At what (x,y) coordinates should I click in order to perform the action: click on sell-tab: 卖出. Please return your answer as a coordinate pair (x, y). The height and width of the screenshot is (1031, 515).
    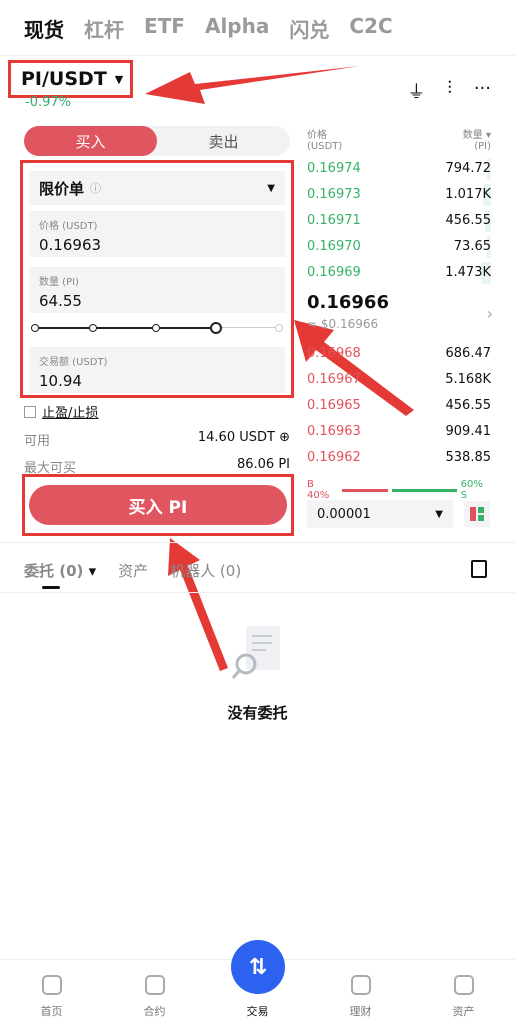
    Looking at the image, I should click on (223, 141).